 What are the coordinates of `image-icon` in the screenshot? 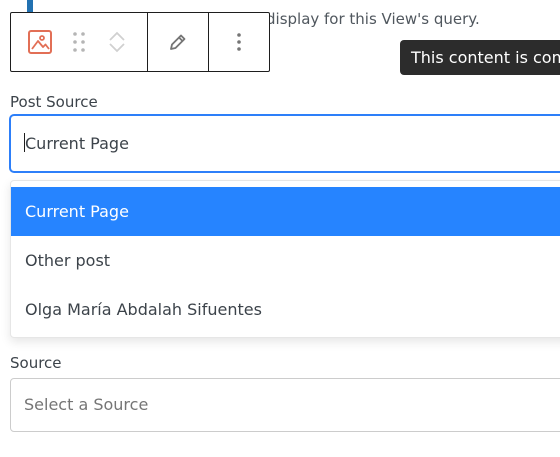 It's located at (40, 42).